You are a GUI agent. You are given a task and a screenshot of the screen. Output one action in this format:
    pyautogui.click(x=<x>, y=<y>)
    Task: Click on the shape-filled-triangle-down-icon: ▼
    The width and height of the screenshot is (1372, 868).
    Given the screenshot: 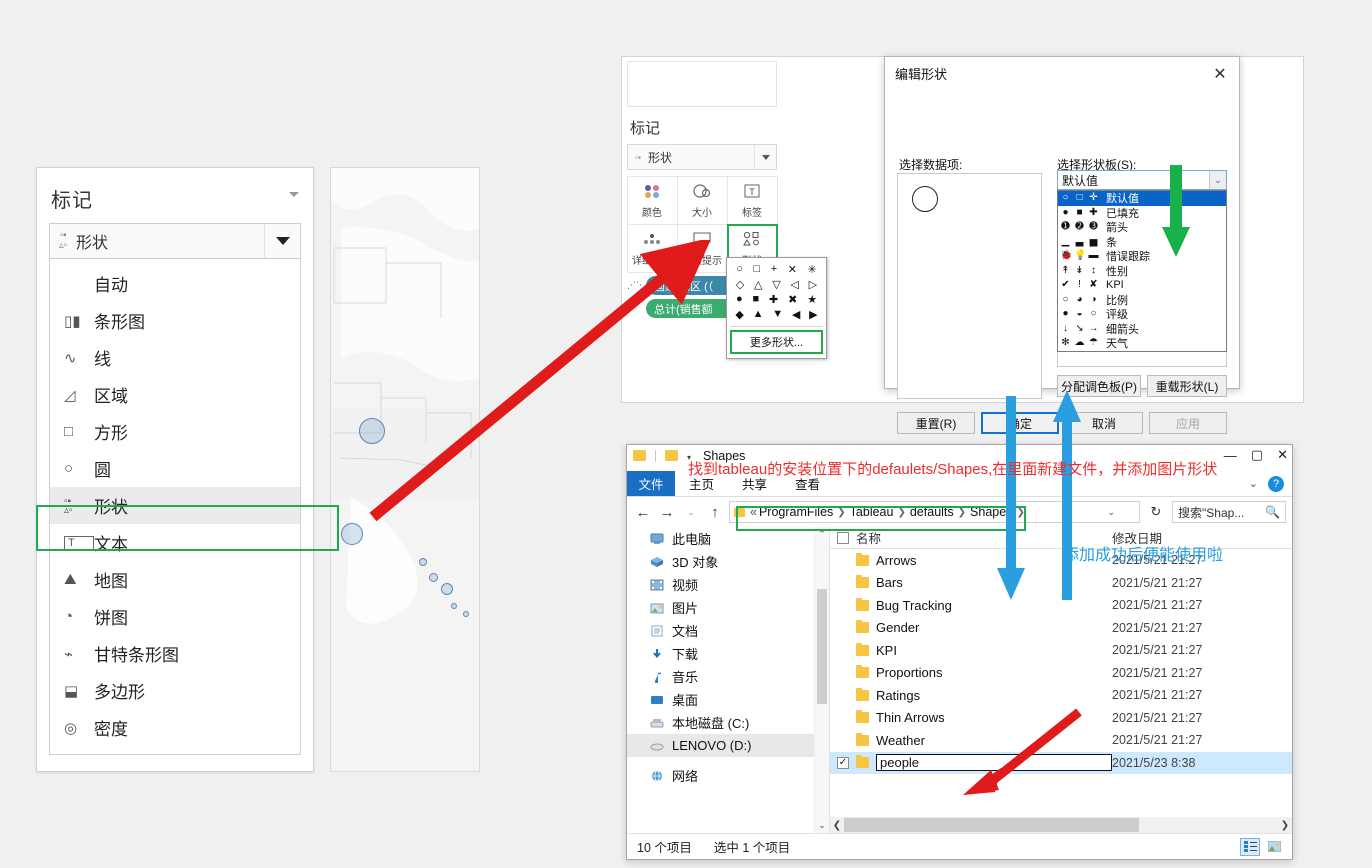 What is the action you would take?
    pyautogui.click(x=777, y=314)
    